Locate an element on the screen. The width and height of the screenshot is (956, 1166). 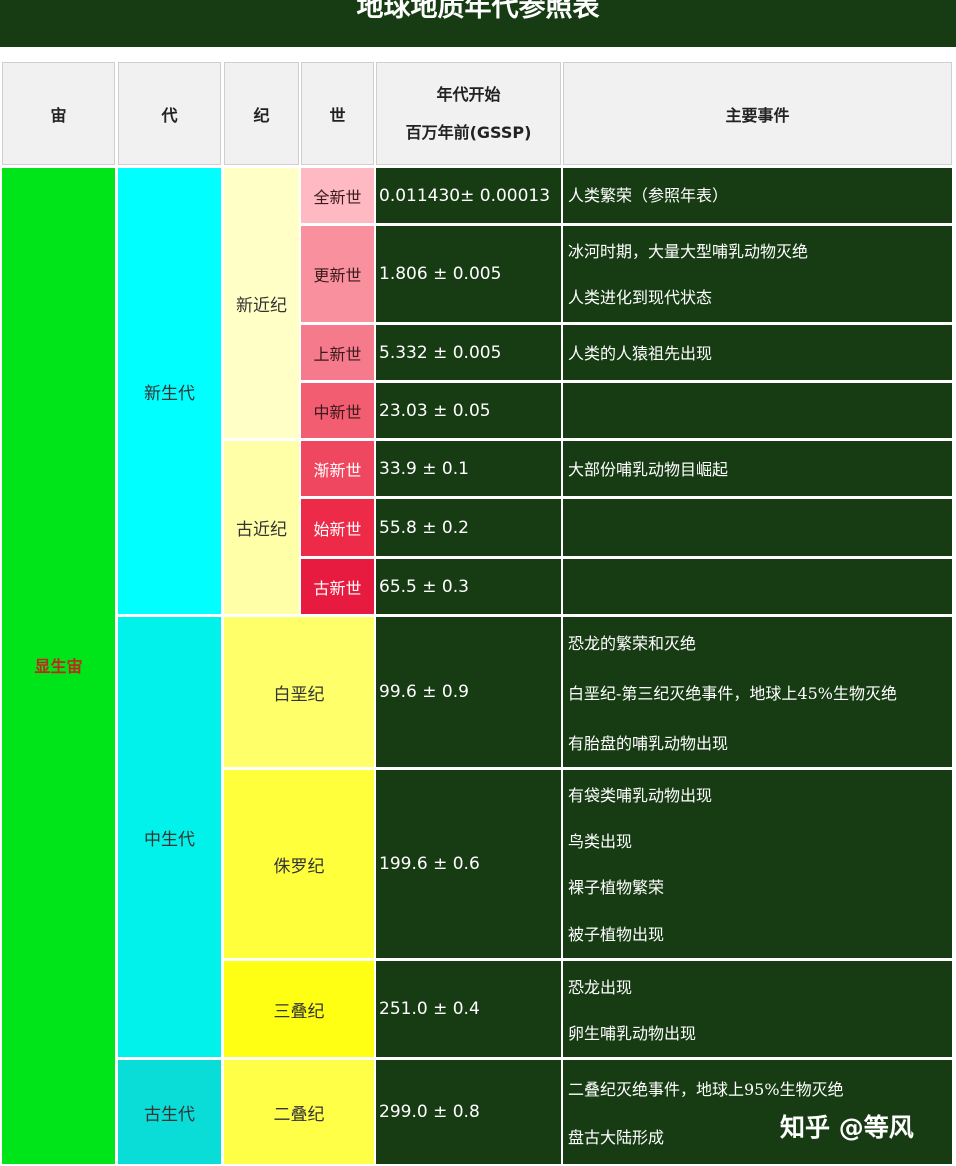
period-permian: 二叠纪 is located at coordinates (299, 1112).